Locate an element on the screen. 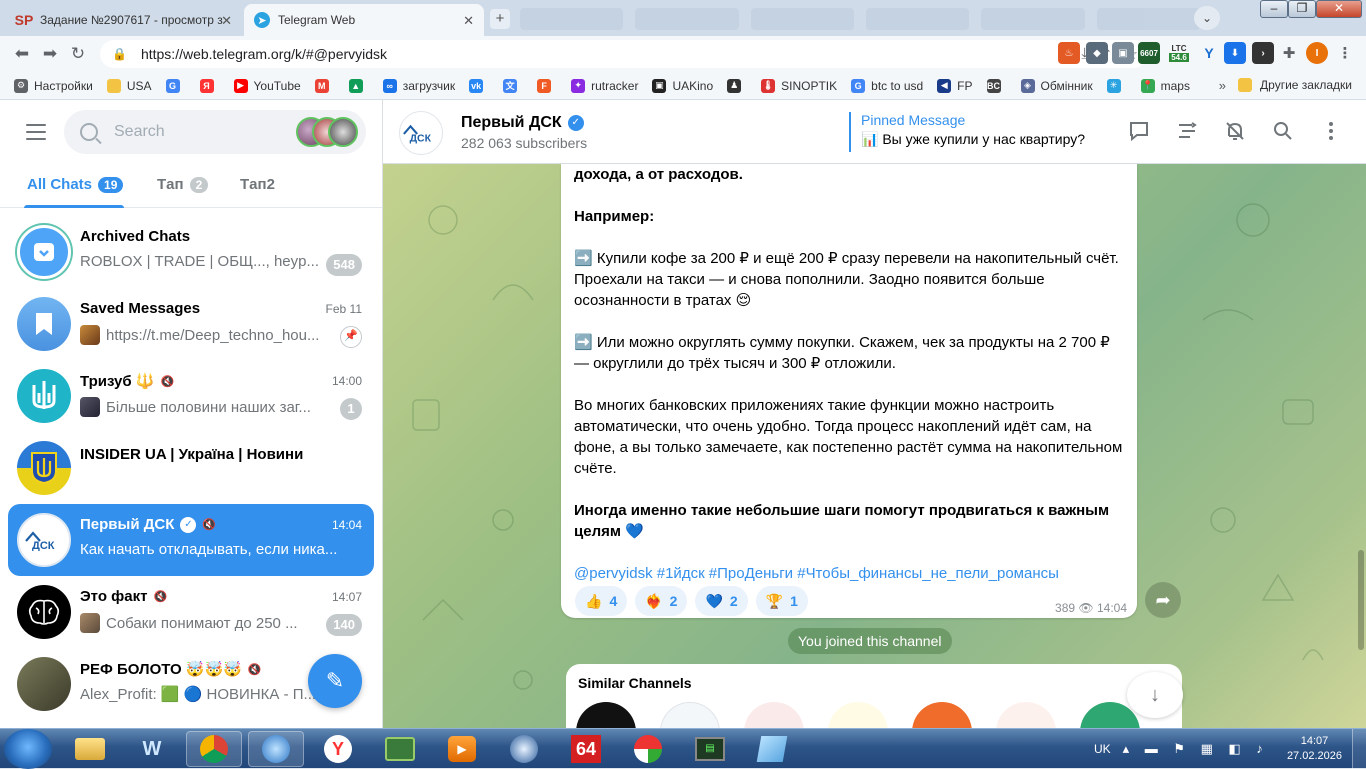  ext-btc-icon: 6607 is located at coordinates (1149, 53).